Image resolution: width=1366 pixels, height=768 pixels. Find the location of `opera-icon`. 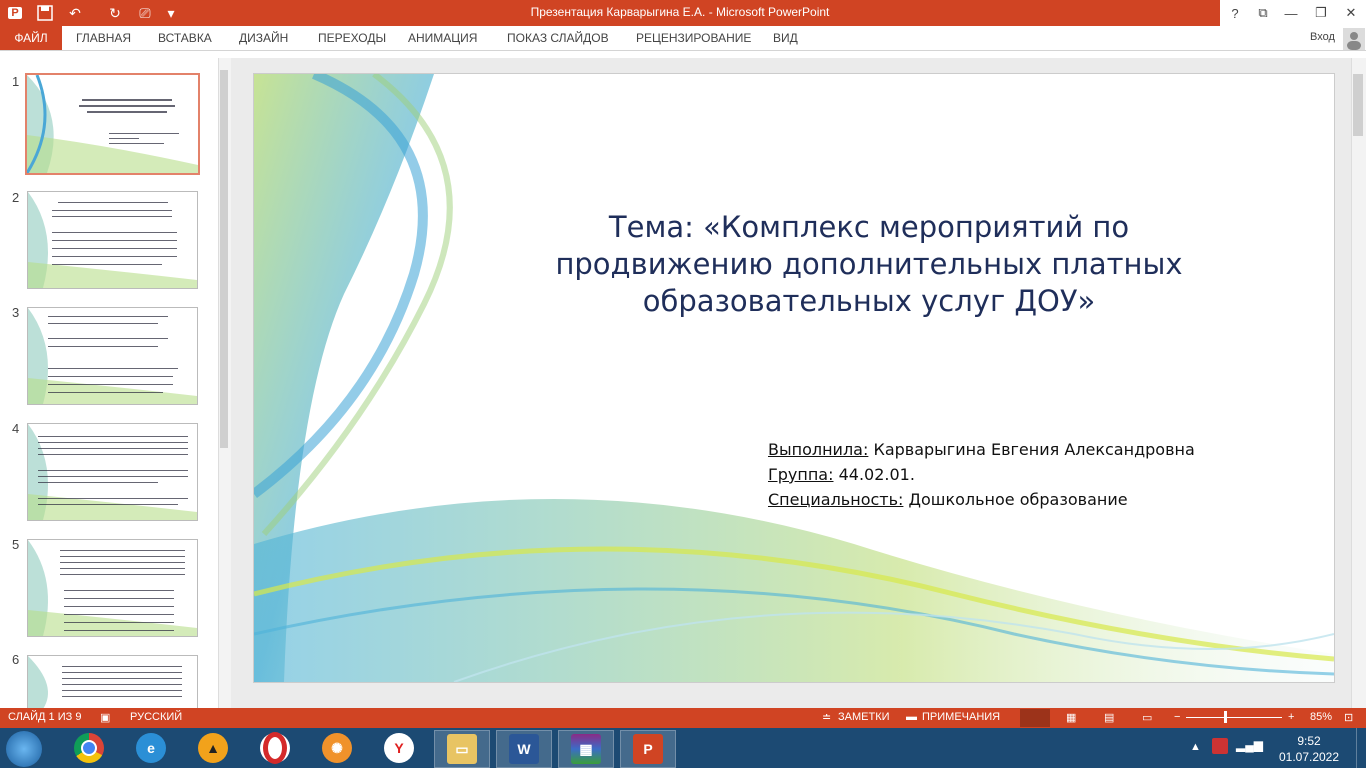

opera-icon is located at coordinates (275, 748).